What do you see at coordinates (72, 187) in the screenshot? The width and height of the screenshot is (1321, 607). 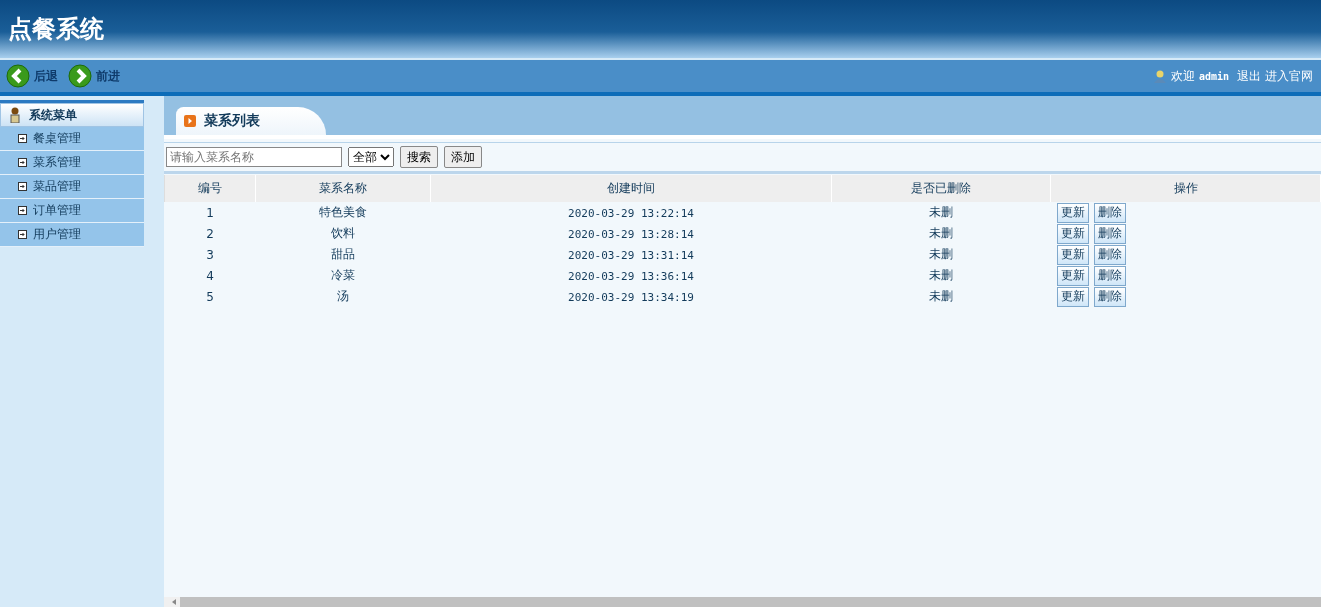 I see `sidebar-item: 菜品管理` at bounding box center [72, 187].